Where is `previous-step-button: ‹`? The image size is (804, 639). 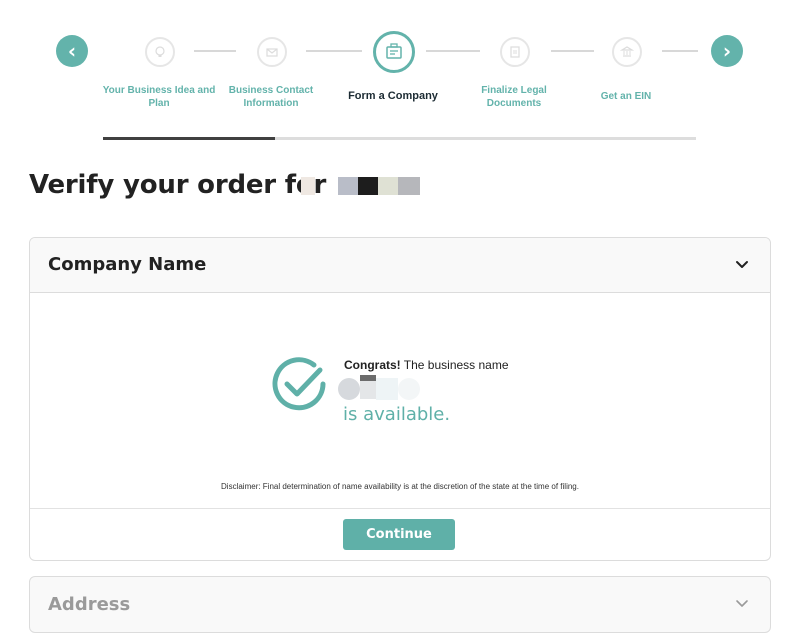 previous-step-button: ‹ is located at coordinates (72, 51).